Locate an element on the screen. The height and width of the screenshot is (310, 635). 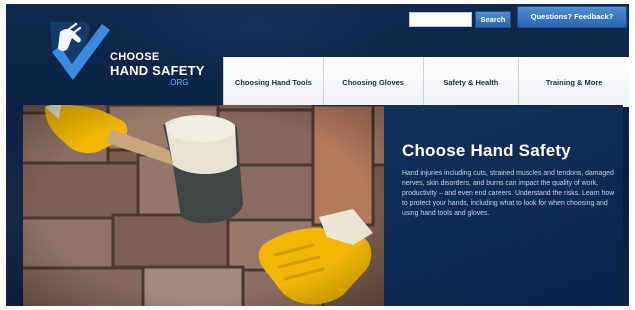
nav-item-choosing-hand-tools: Choosing Hand Tools is located at coordinates (274, 82).